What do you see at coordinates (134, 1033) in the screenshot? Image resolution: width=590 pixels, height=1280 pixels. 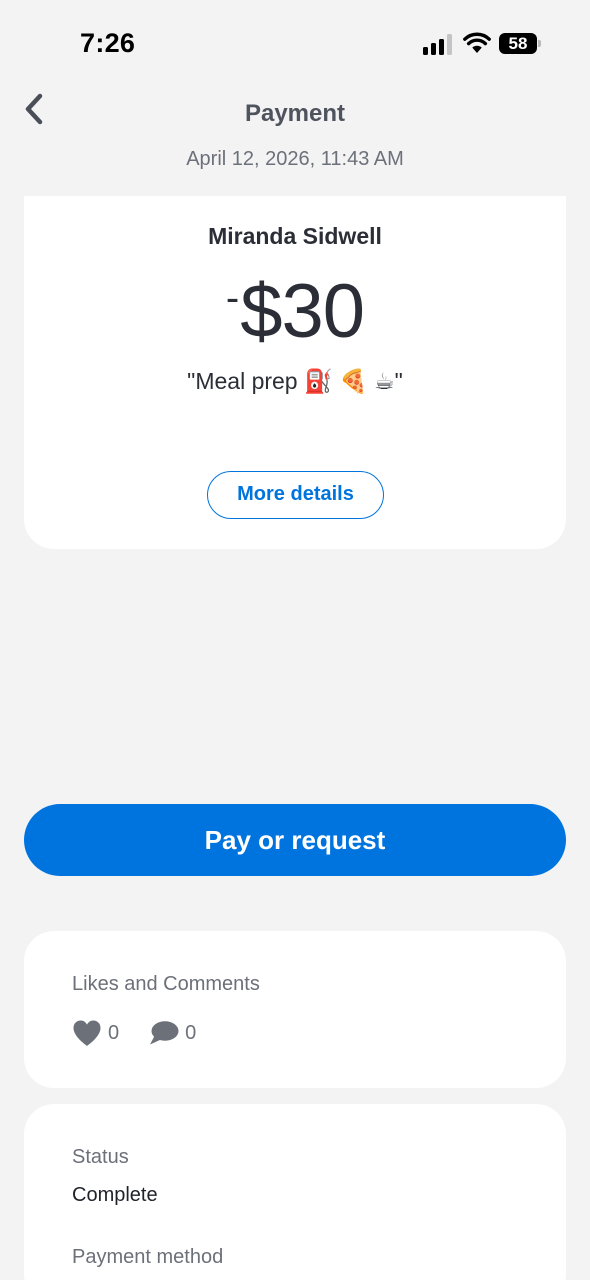 I see `likes-comments-row: 0 0` at bounding box center [134, 1033].